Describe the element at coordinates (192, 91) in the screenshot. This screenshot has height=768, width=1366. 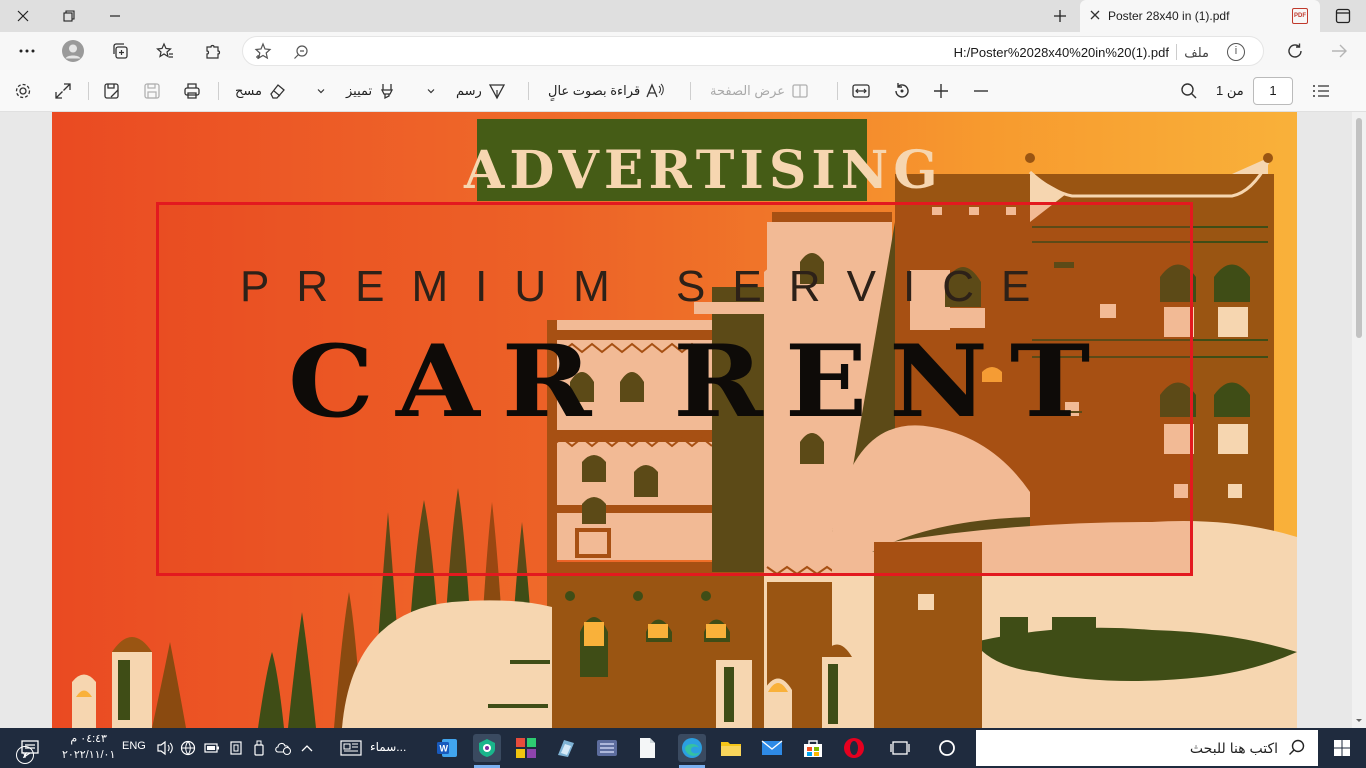
I see `print-button` at that location.